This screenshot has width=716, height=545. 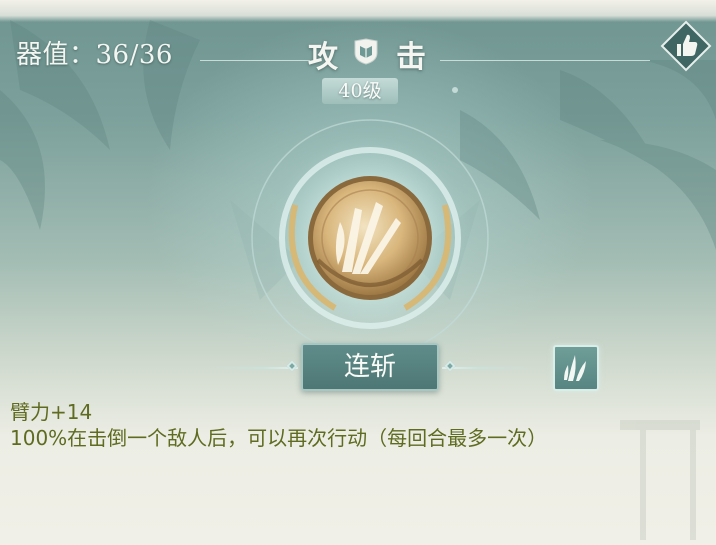 I want to click on skill-switch-button, so click(x=576, y=368).